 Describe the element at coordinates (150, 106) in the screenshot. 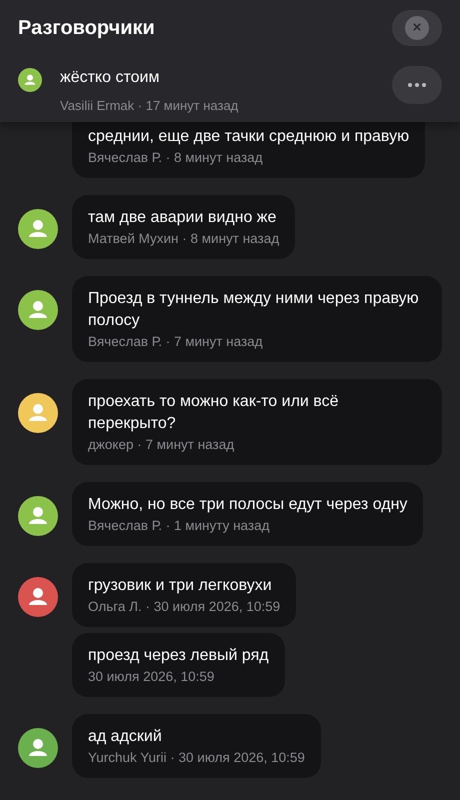

I see `message-meta: Vasilii Ermak · 17 минут назад` at that location.